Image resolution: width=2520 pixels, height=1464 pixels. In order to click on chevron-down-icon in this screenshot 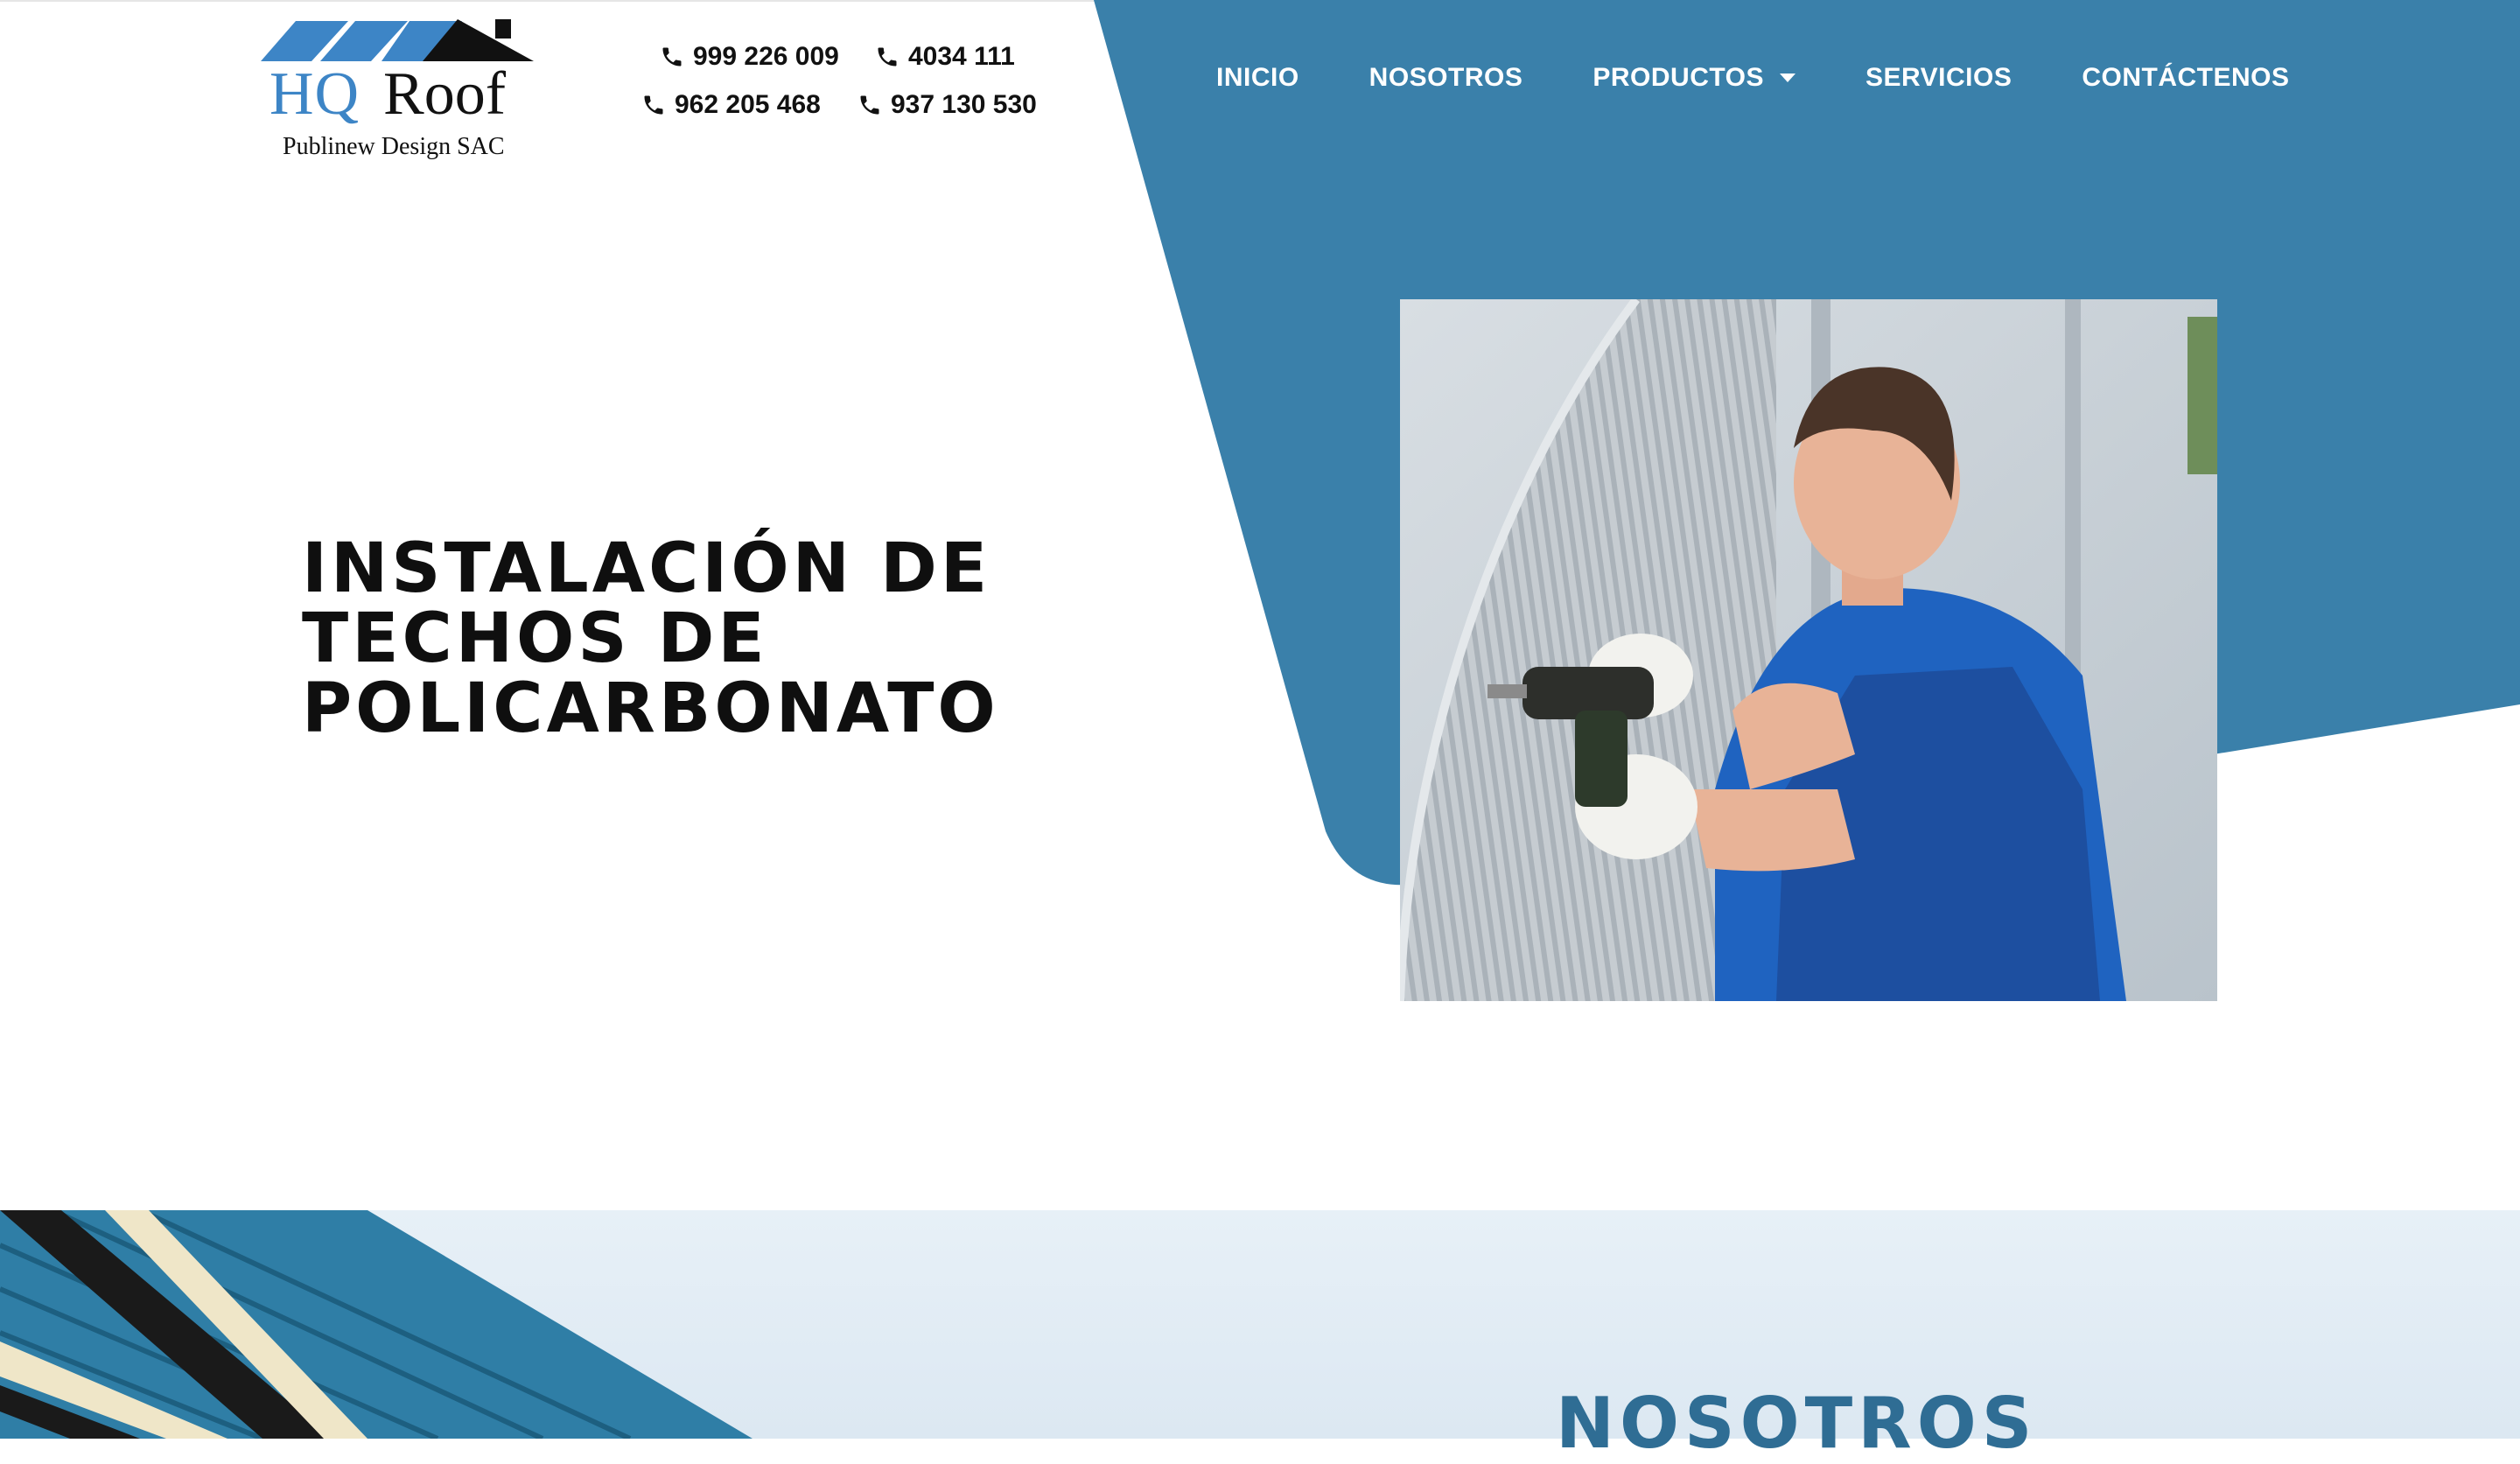, I will do `click(1788, 78)`.